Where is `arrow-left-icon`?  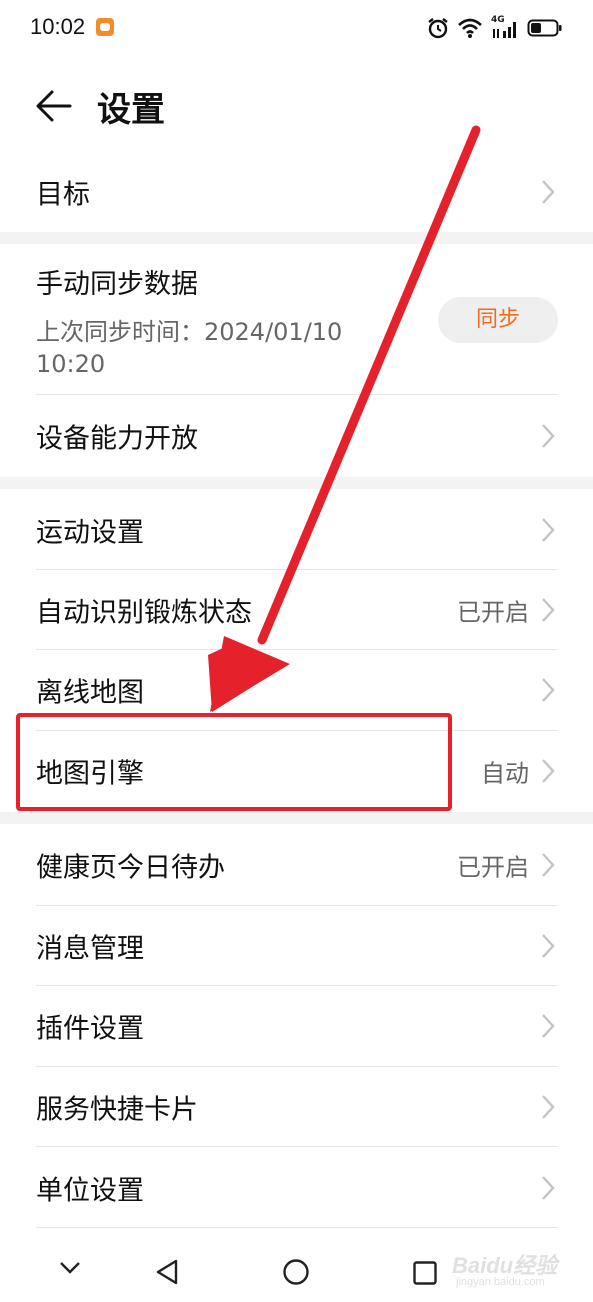
arrow-left-icon is located at coordinates (54, 106).